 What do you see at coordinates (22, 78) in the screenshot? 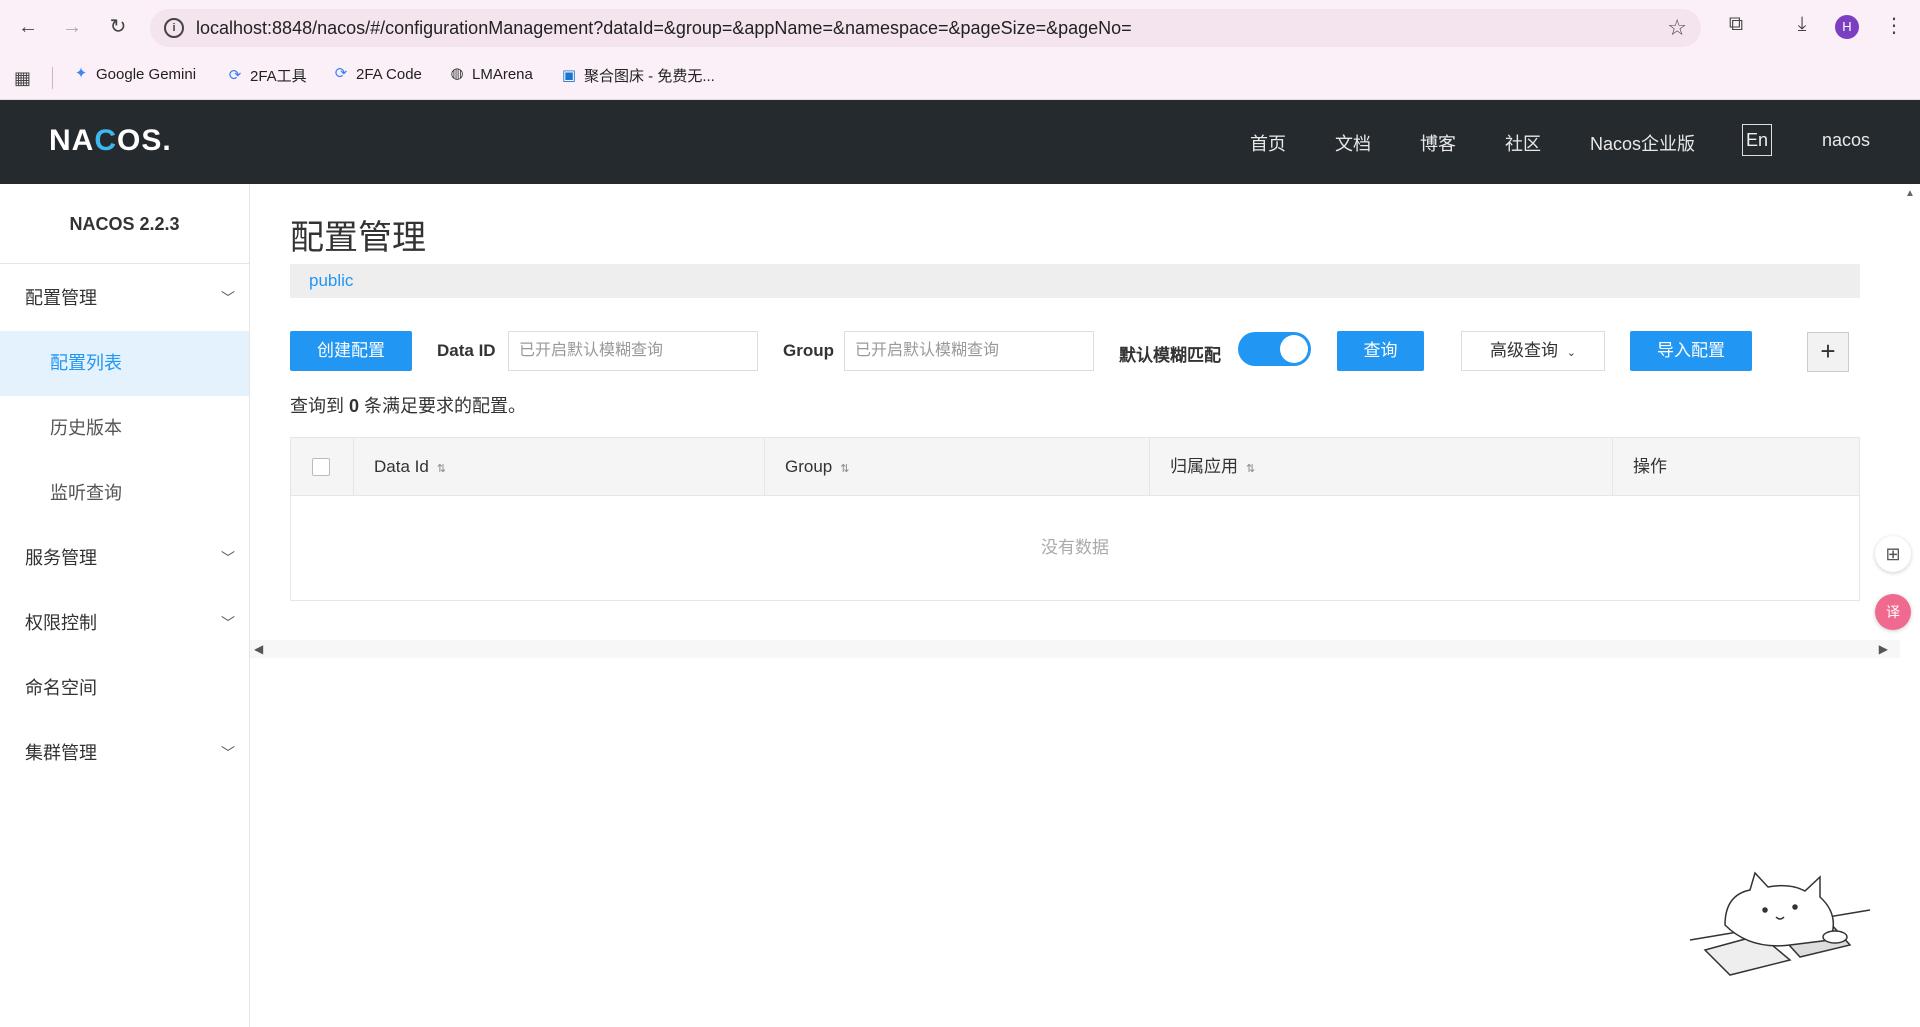
I see `apps-grid-icon: ▦` at bounding box center [22, 78].